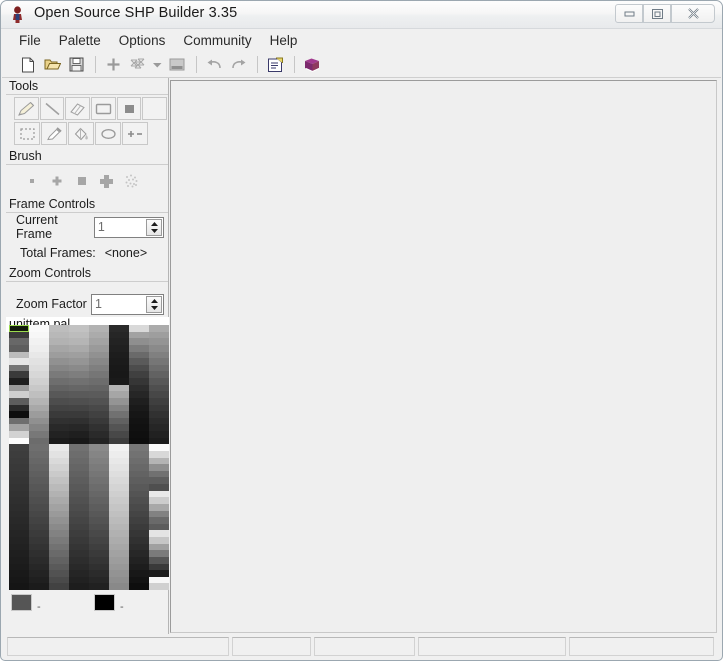  I want to click on menu-item-palette: Palette, so click(80, 40).